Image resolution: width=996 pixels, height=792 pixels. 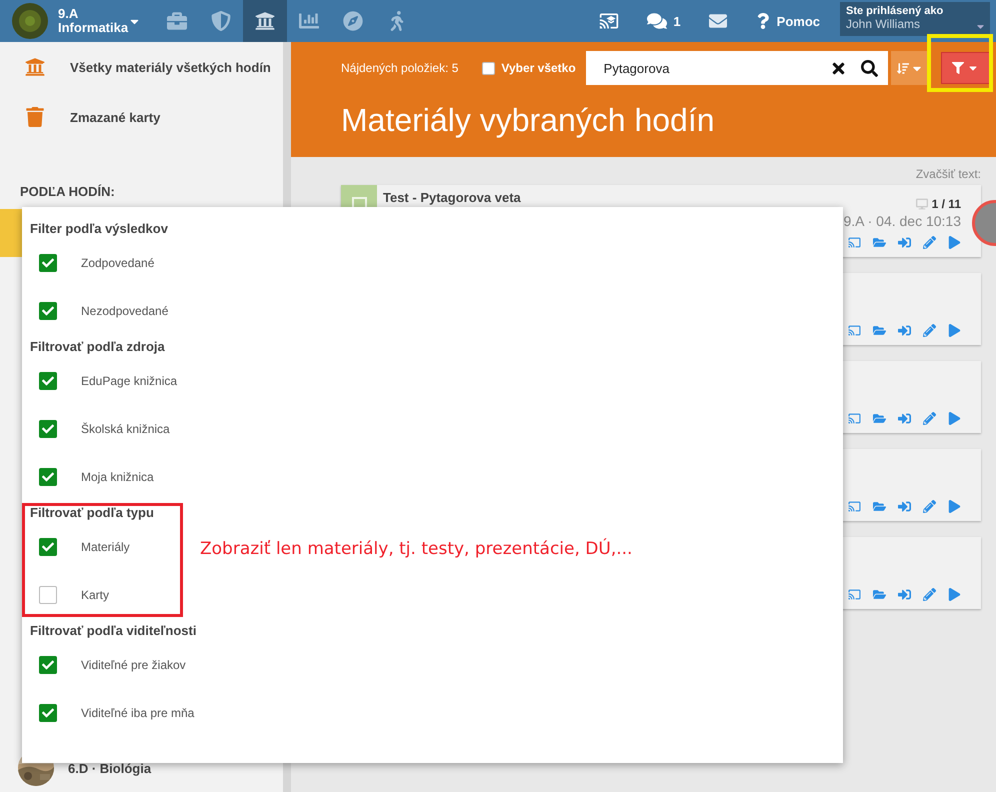 What do you see at coordinates (883, 24) in the screenshot?
I see `user-name: John Williams` at bounding box center [883, 24].